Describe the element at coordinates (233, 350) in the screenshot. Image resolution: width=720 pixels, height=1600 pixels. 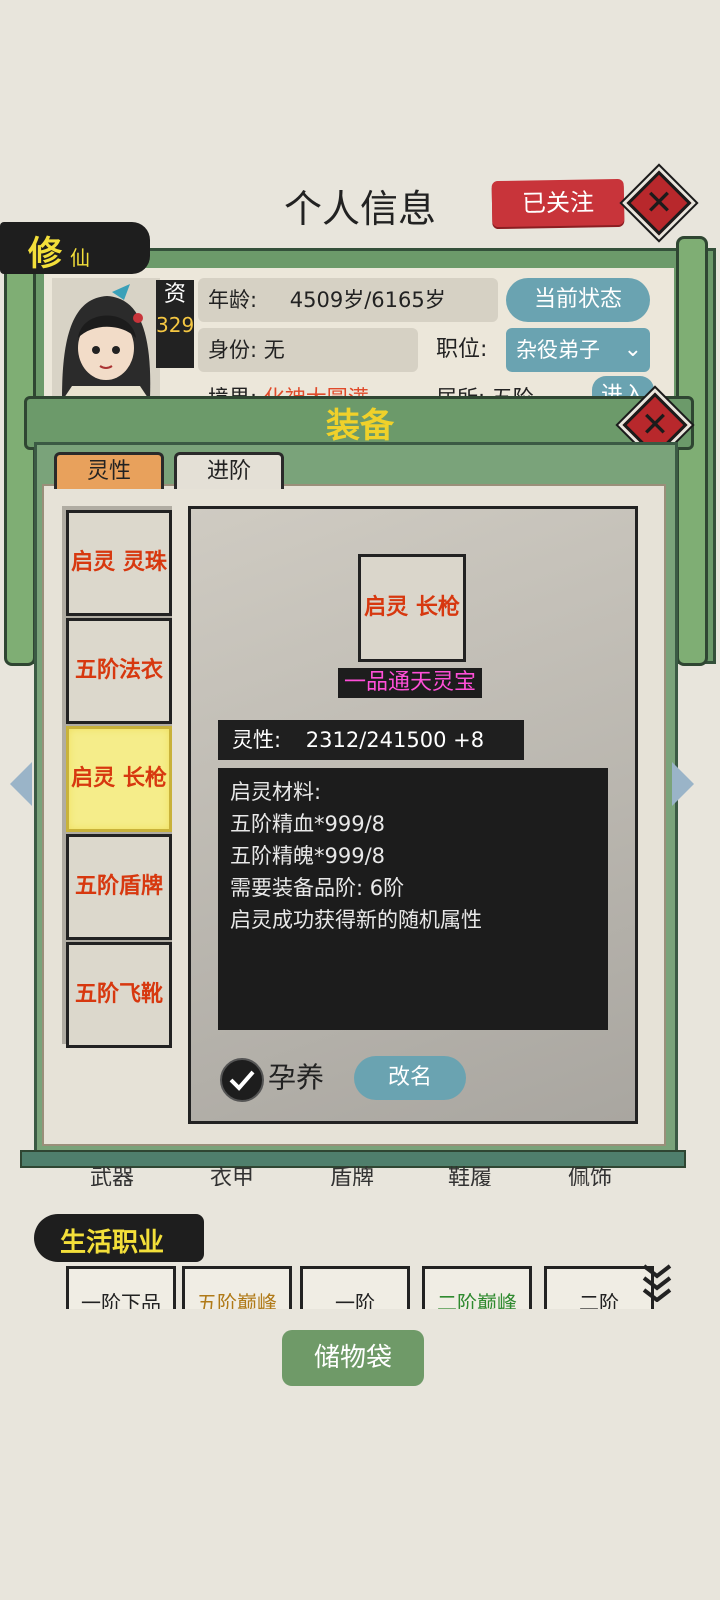
I see `identity-label: 身份:` at that location.